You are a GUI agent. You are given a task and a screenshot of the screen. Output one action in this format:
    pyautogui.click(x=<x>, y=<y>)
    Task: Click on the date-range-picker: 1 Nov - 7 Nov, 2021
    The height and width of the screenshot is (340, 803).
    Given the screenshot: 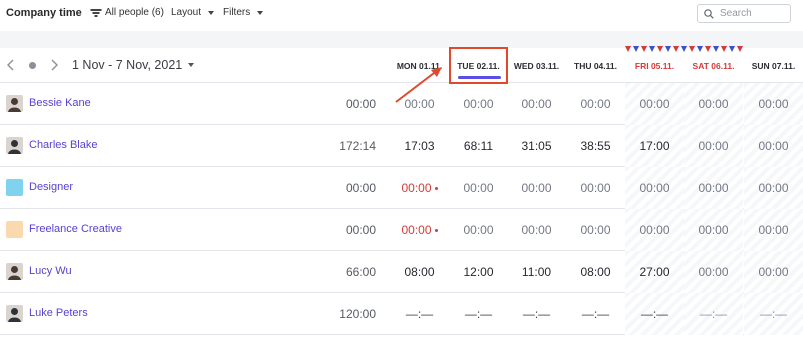 What is the action you would take?
    pyautogui.click(x=133, y=65)
    